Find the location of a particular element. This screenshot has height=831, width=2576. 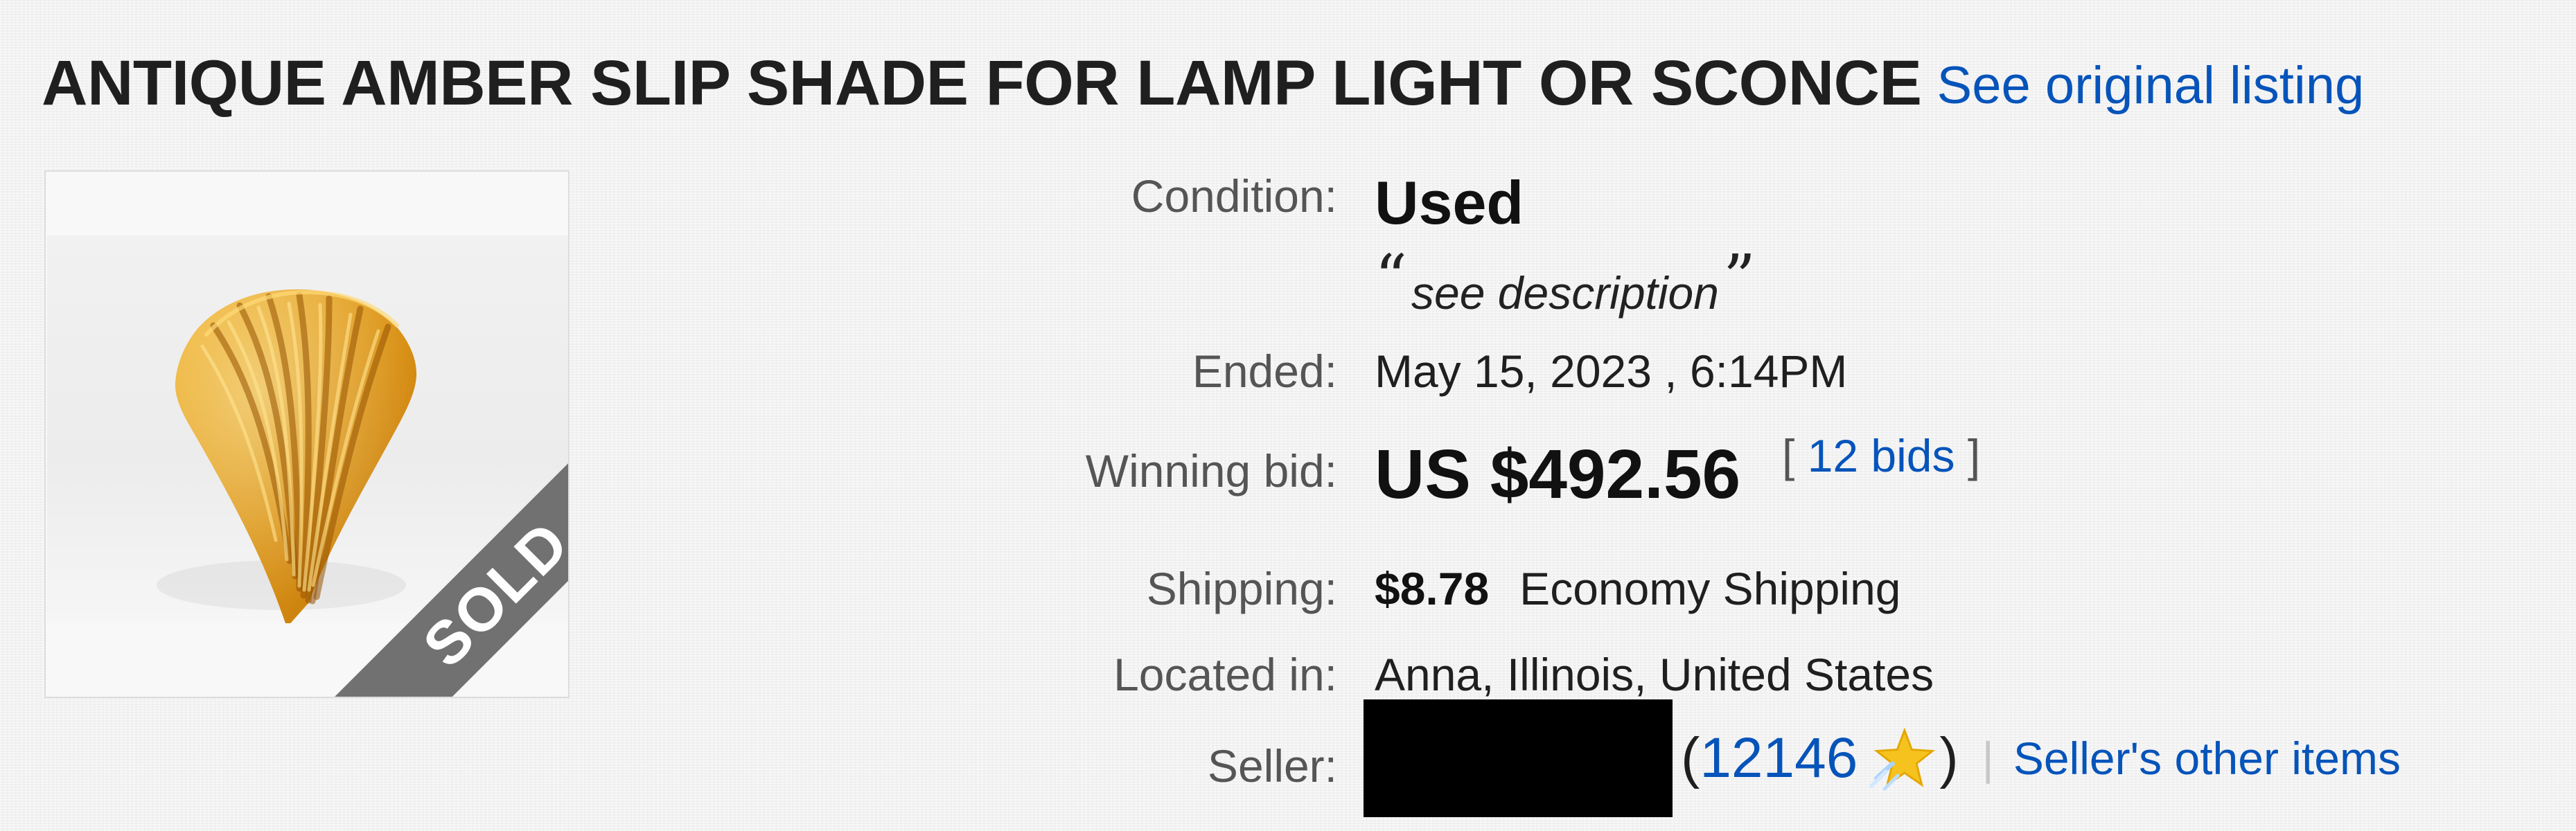

bids-link: 12 bids is located at coordinates (1882, 455).